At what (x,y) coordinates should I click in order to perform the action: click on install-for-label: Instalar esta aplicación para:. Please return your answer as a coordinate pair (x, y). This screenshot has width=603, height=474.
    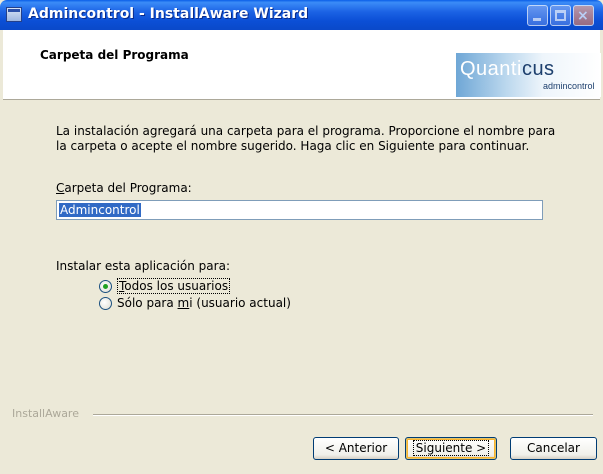
    Looking at the image, I should click on (143, 266).